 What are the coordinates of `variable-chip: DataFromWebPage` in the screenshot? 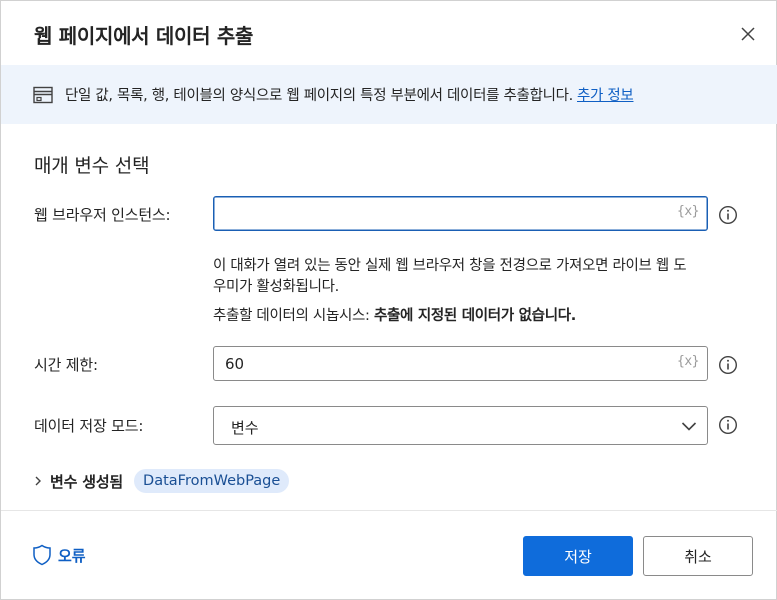 It's located at (212, 481).